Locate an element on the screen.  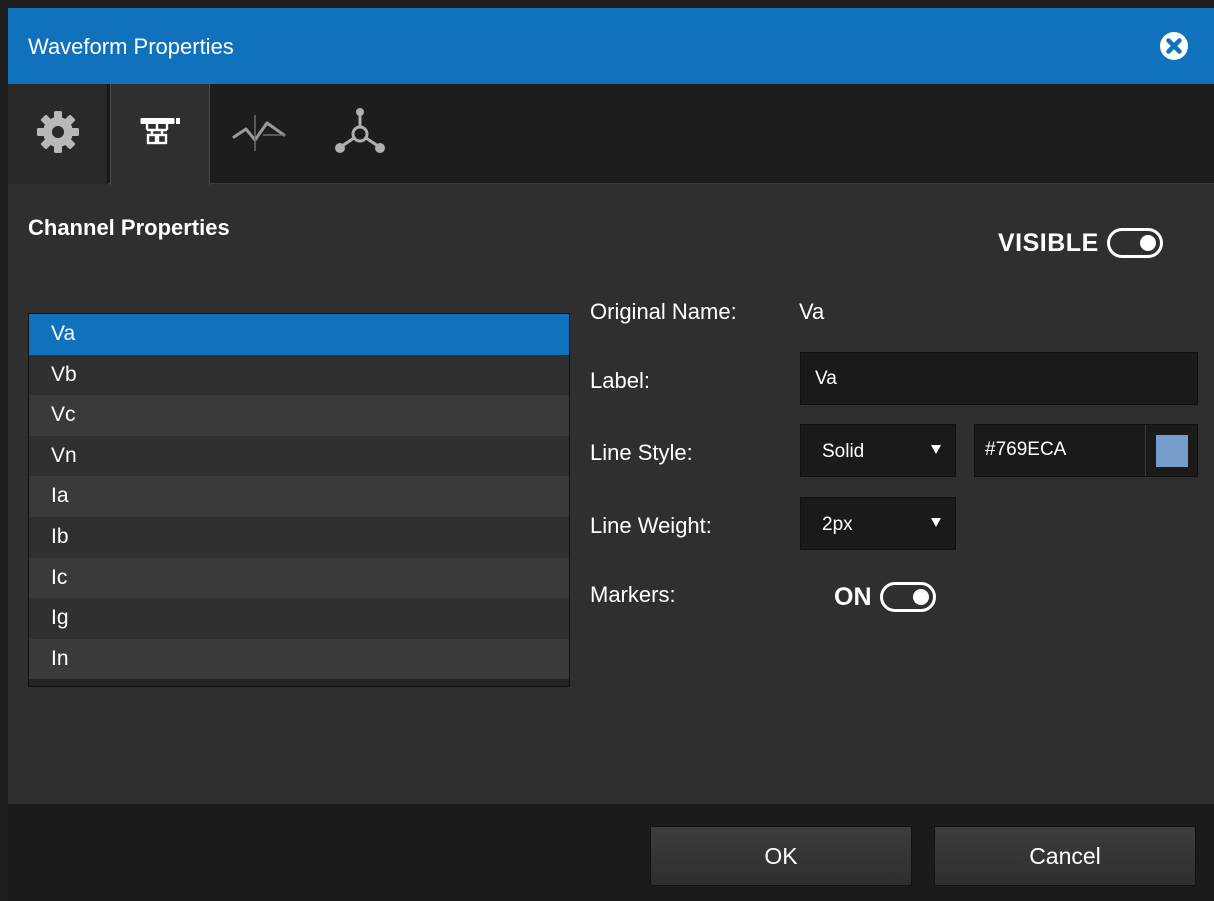
line-weight-label: Line Weight: is located at coordinates (651, 525).